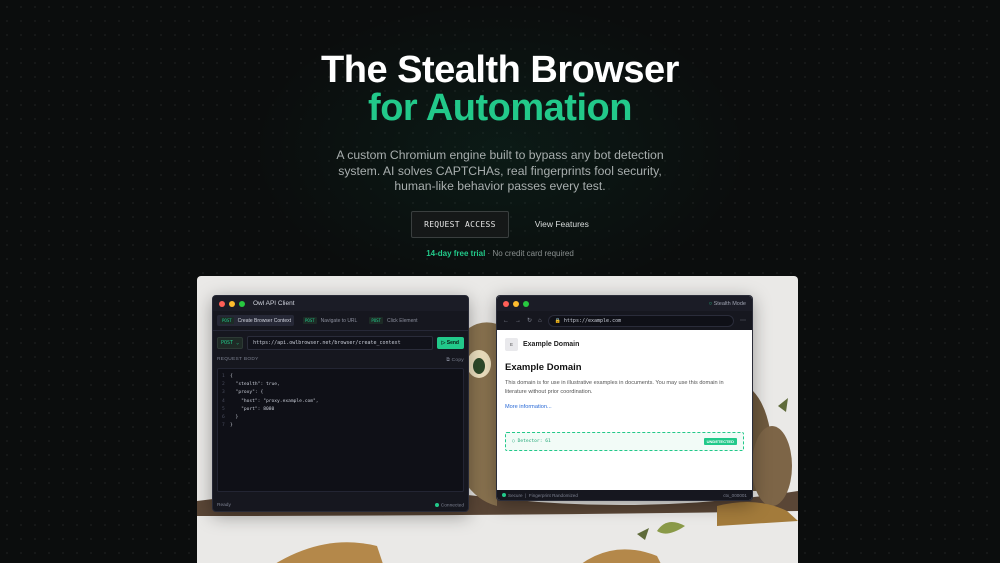 Image resolution: width=1000 pixels, height=563 pixels. Describe the element at coordinates (735, 495) in the screenshot. I see `context-id: ctx_000001` at that location.